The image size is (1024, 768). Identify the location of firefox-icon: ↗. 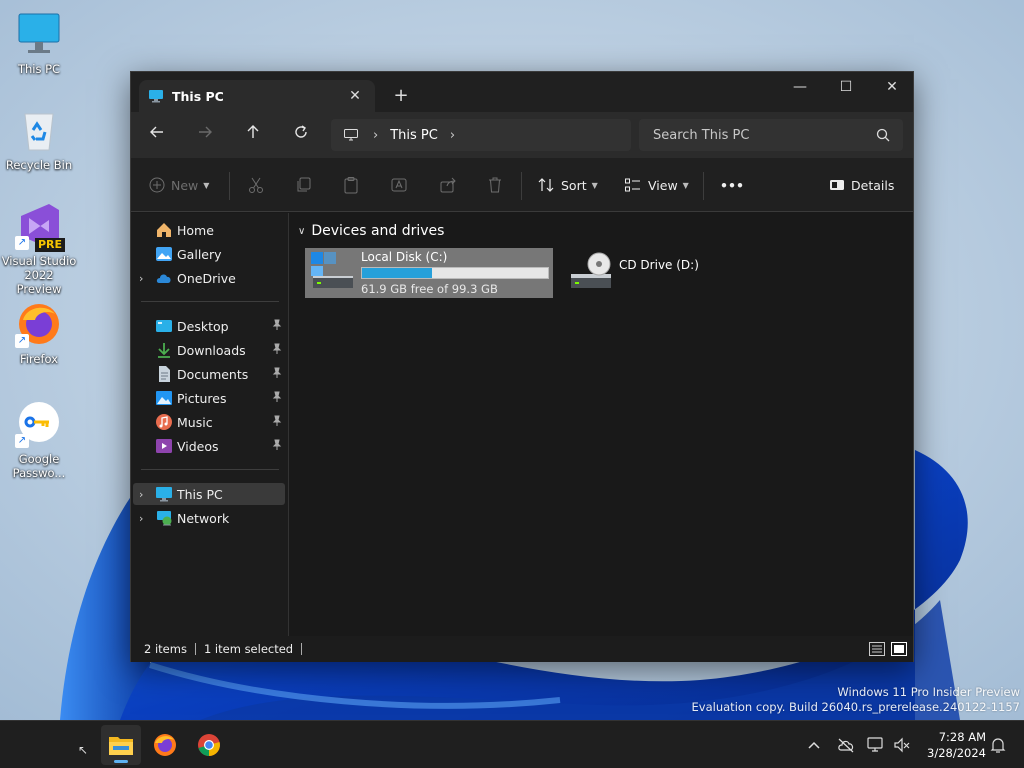
(39, 324).